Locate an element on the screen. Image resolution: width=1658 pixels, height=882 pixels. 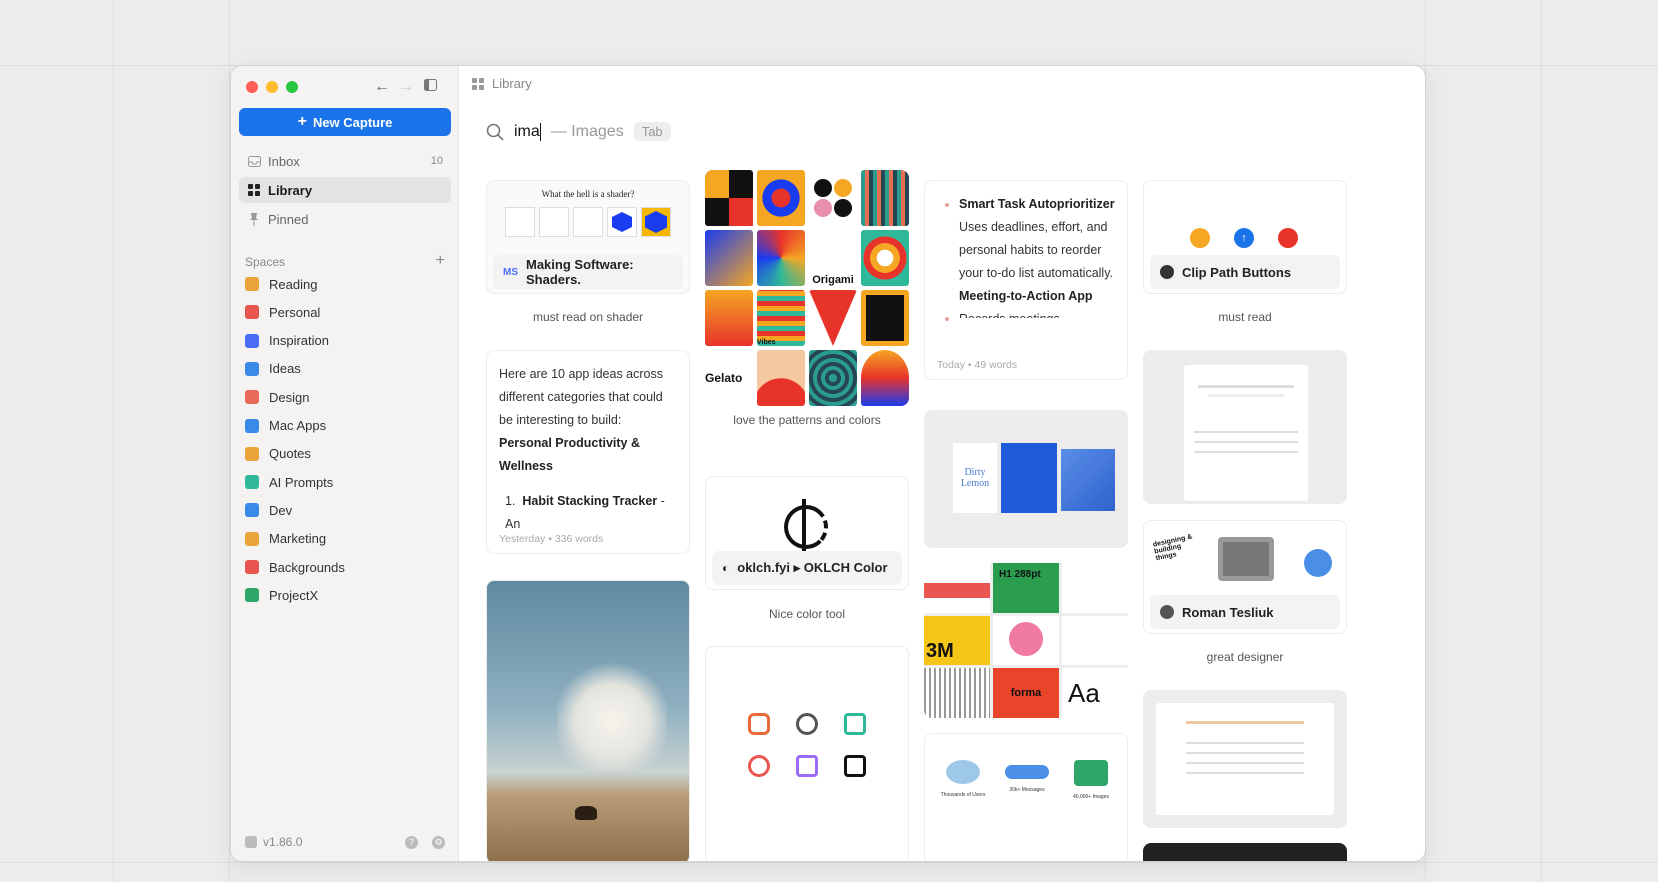
new-capture-button: + New Capture is located at coordinates (345, 122).